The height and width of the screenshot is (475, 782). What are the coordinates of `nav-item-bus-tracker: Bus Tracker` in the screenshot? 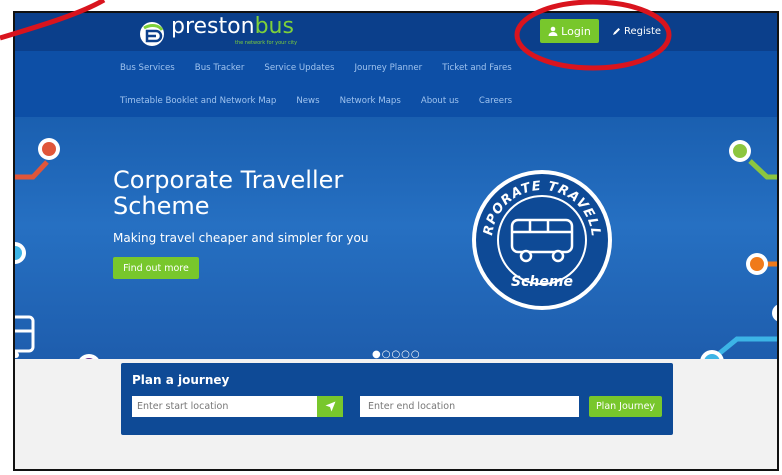 It's located at (220, 73).